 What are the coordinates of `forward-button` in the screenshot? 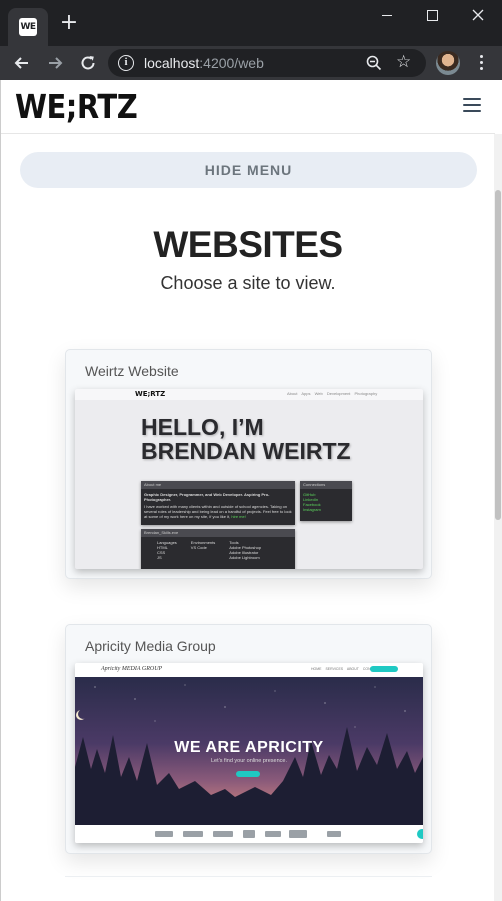 It's located at (55, 63).